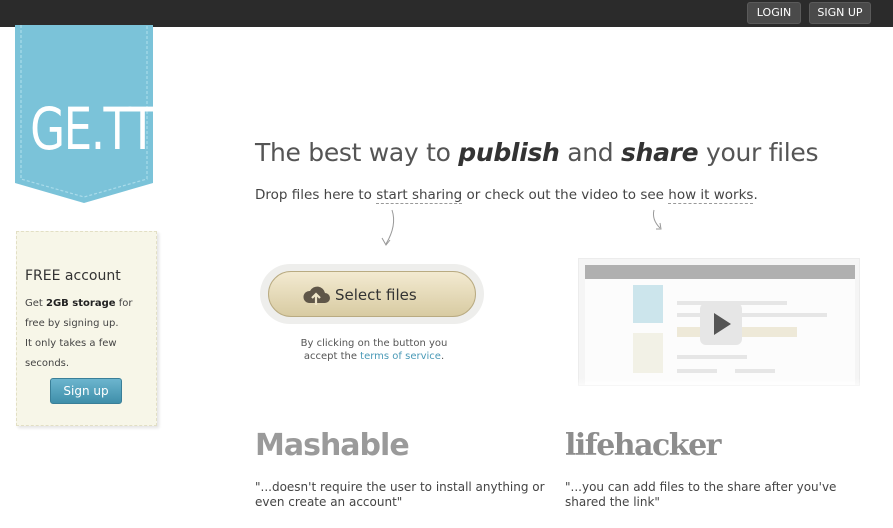 The height and width of the screenshot is (528, 893). What do you see at coordinates (590, 152) in the screenshot?
I see `headline-text: and` at bounding box center [590, 152].